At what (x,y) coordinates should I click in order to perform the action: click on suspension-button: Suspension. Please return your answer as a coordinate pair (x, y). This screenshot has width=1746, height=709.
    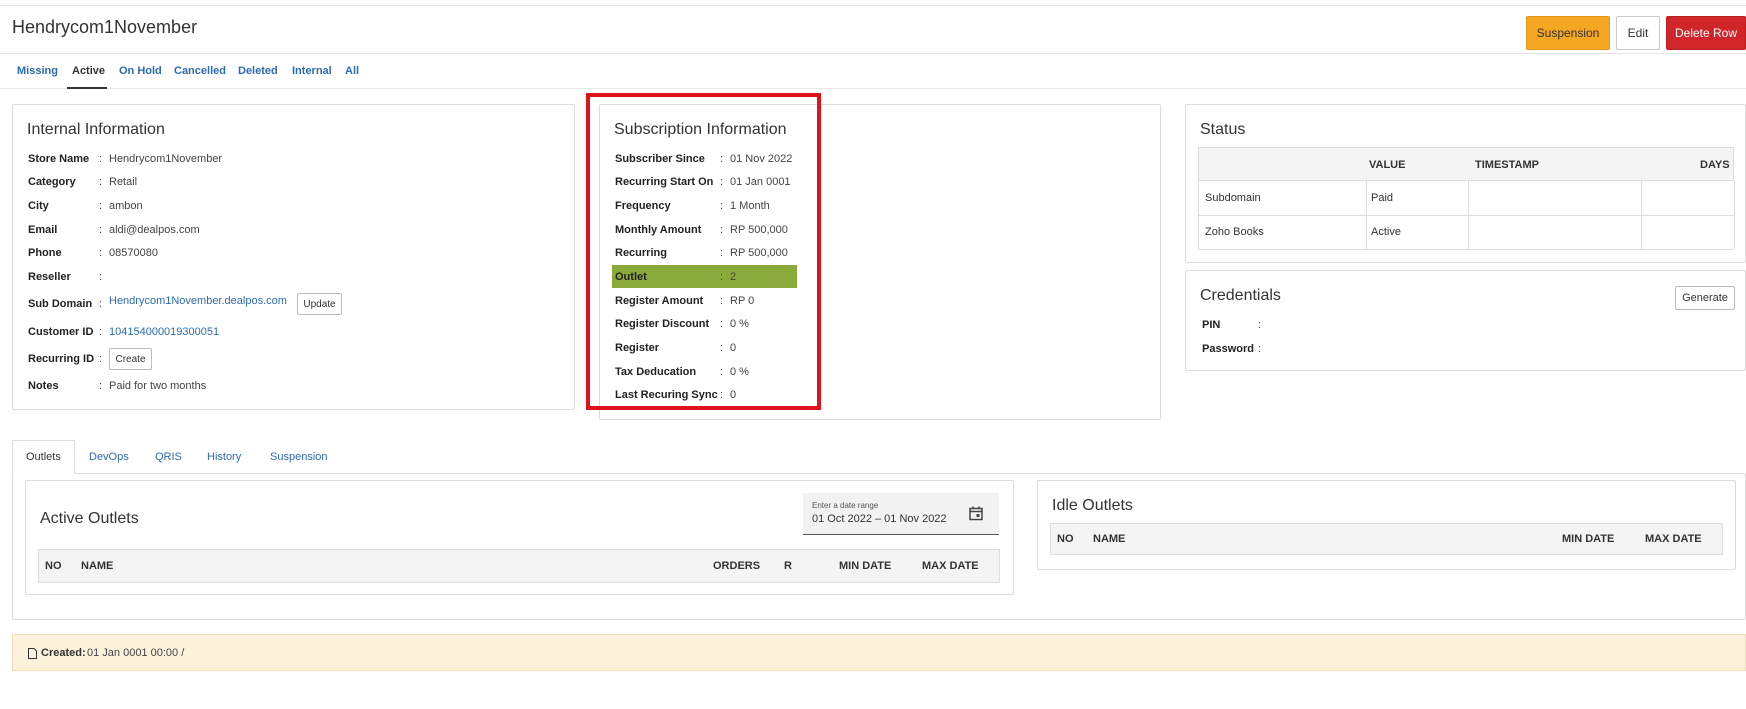
    Looking at the image, I should click on (1568, 33).